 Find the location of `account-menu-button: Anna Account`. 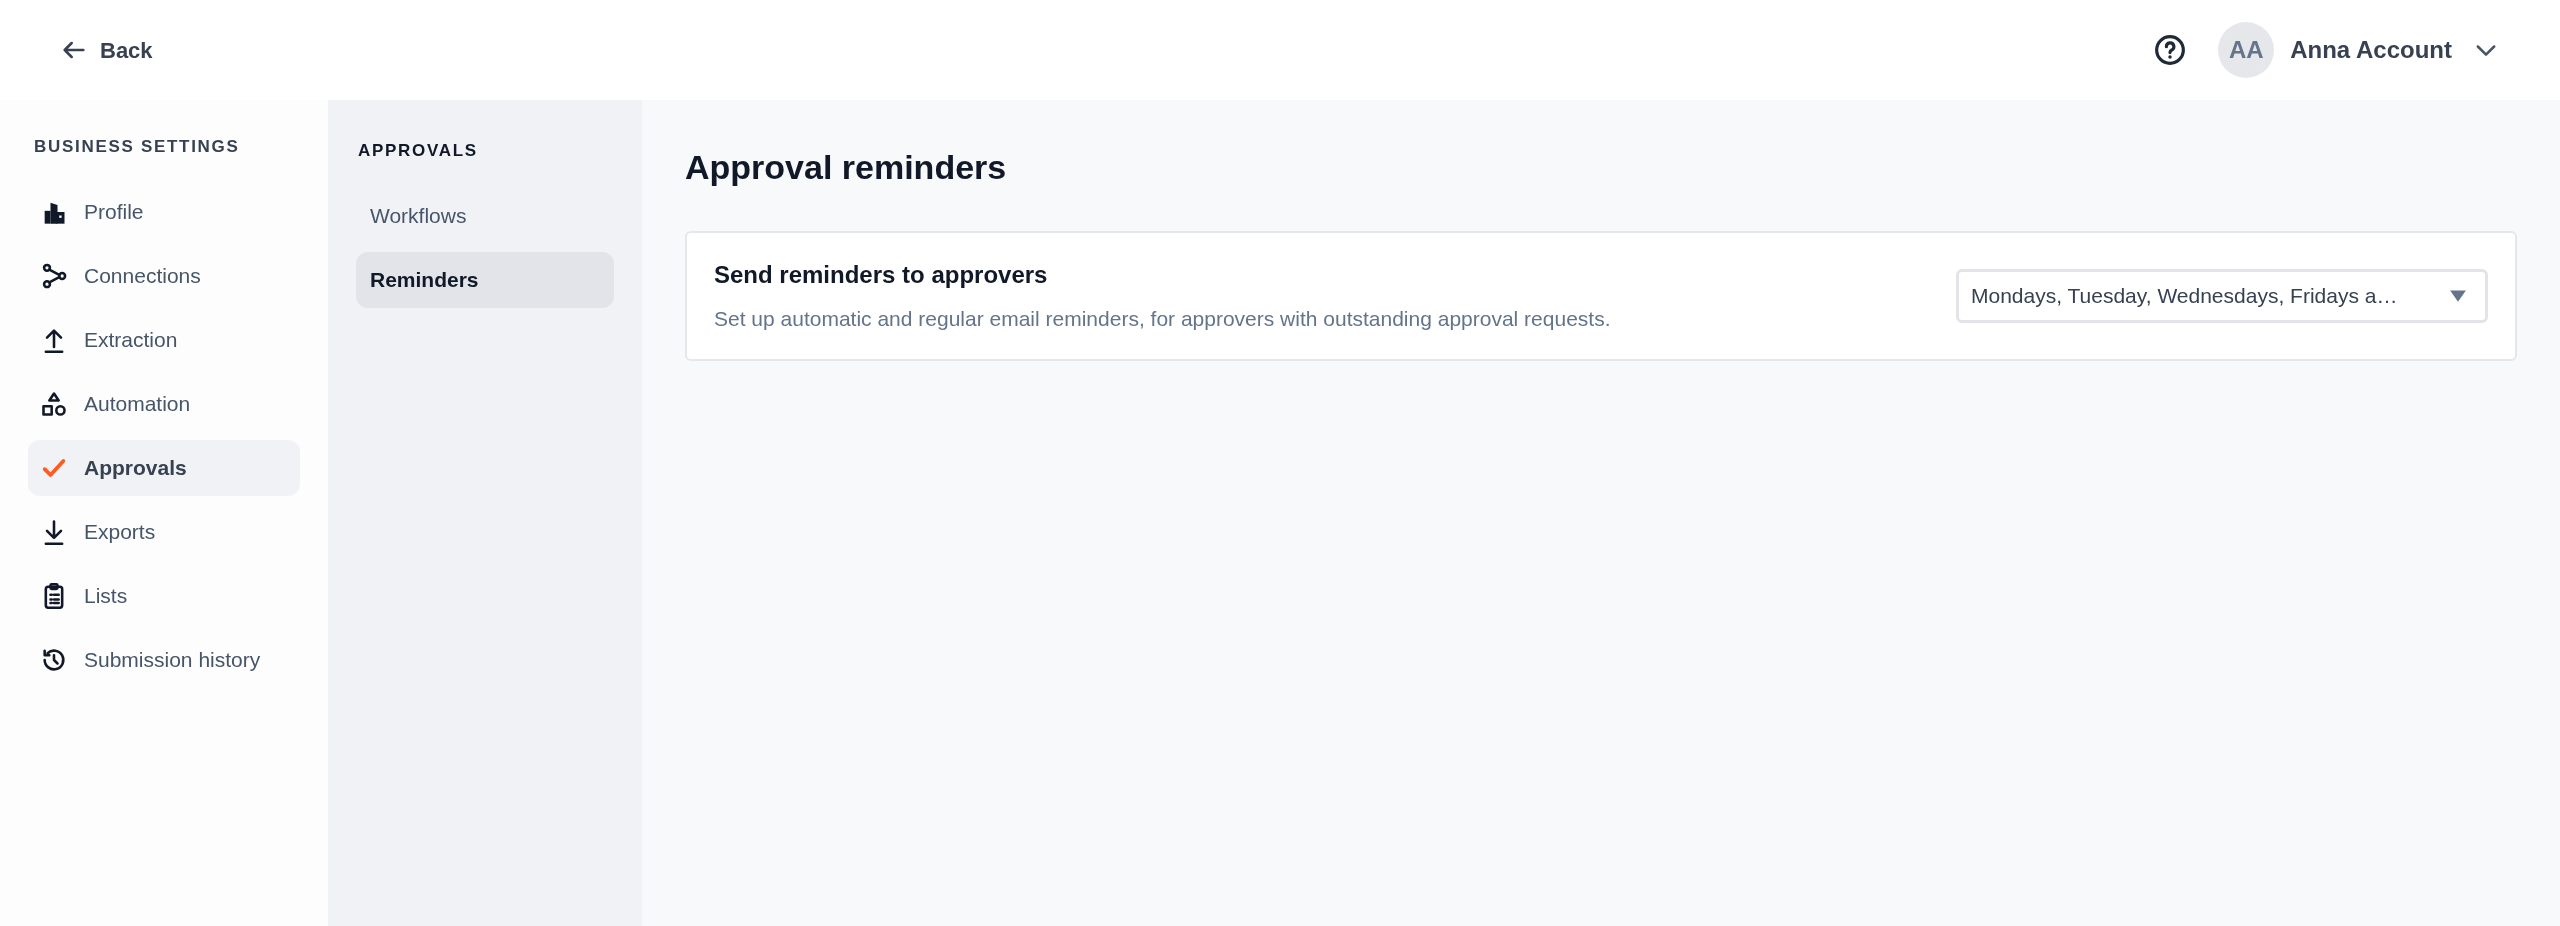

account-menu-button: Anna Account is located at coordinates (2395, 50).